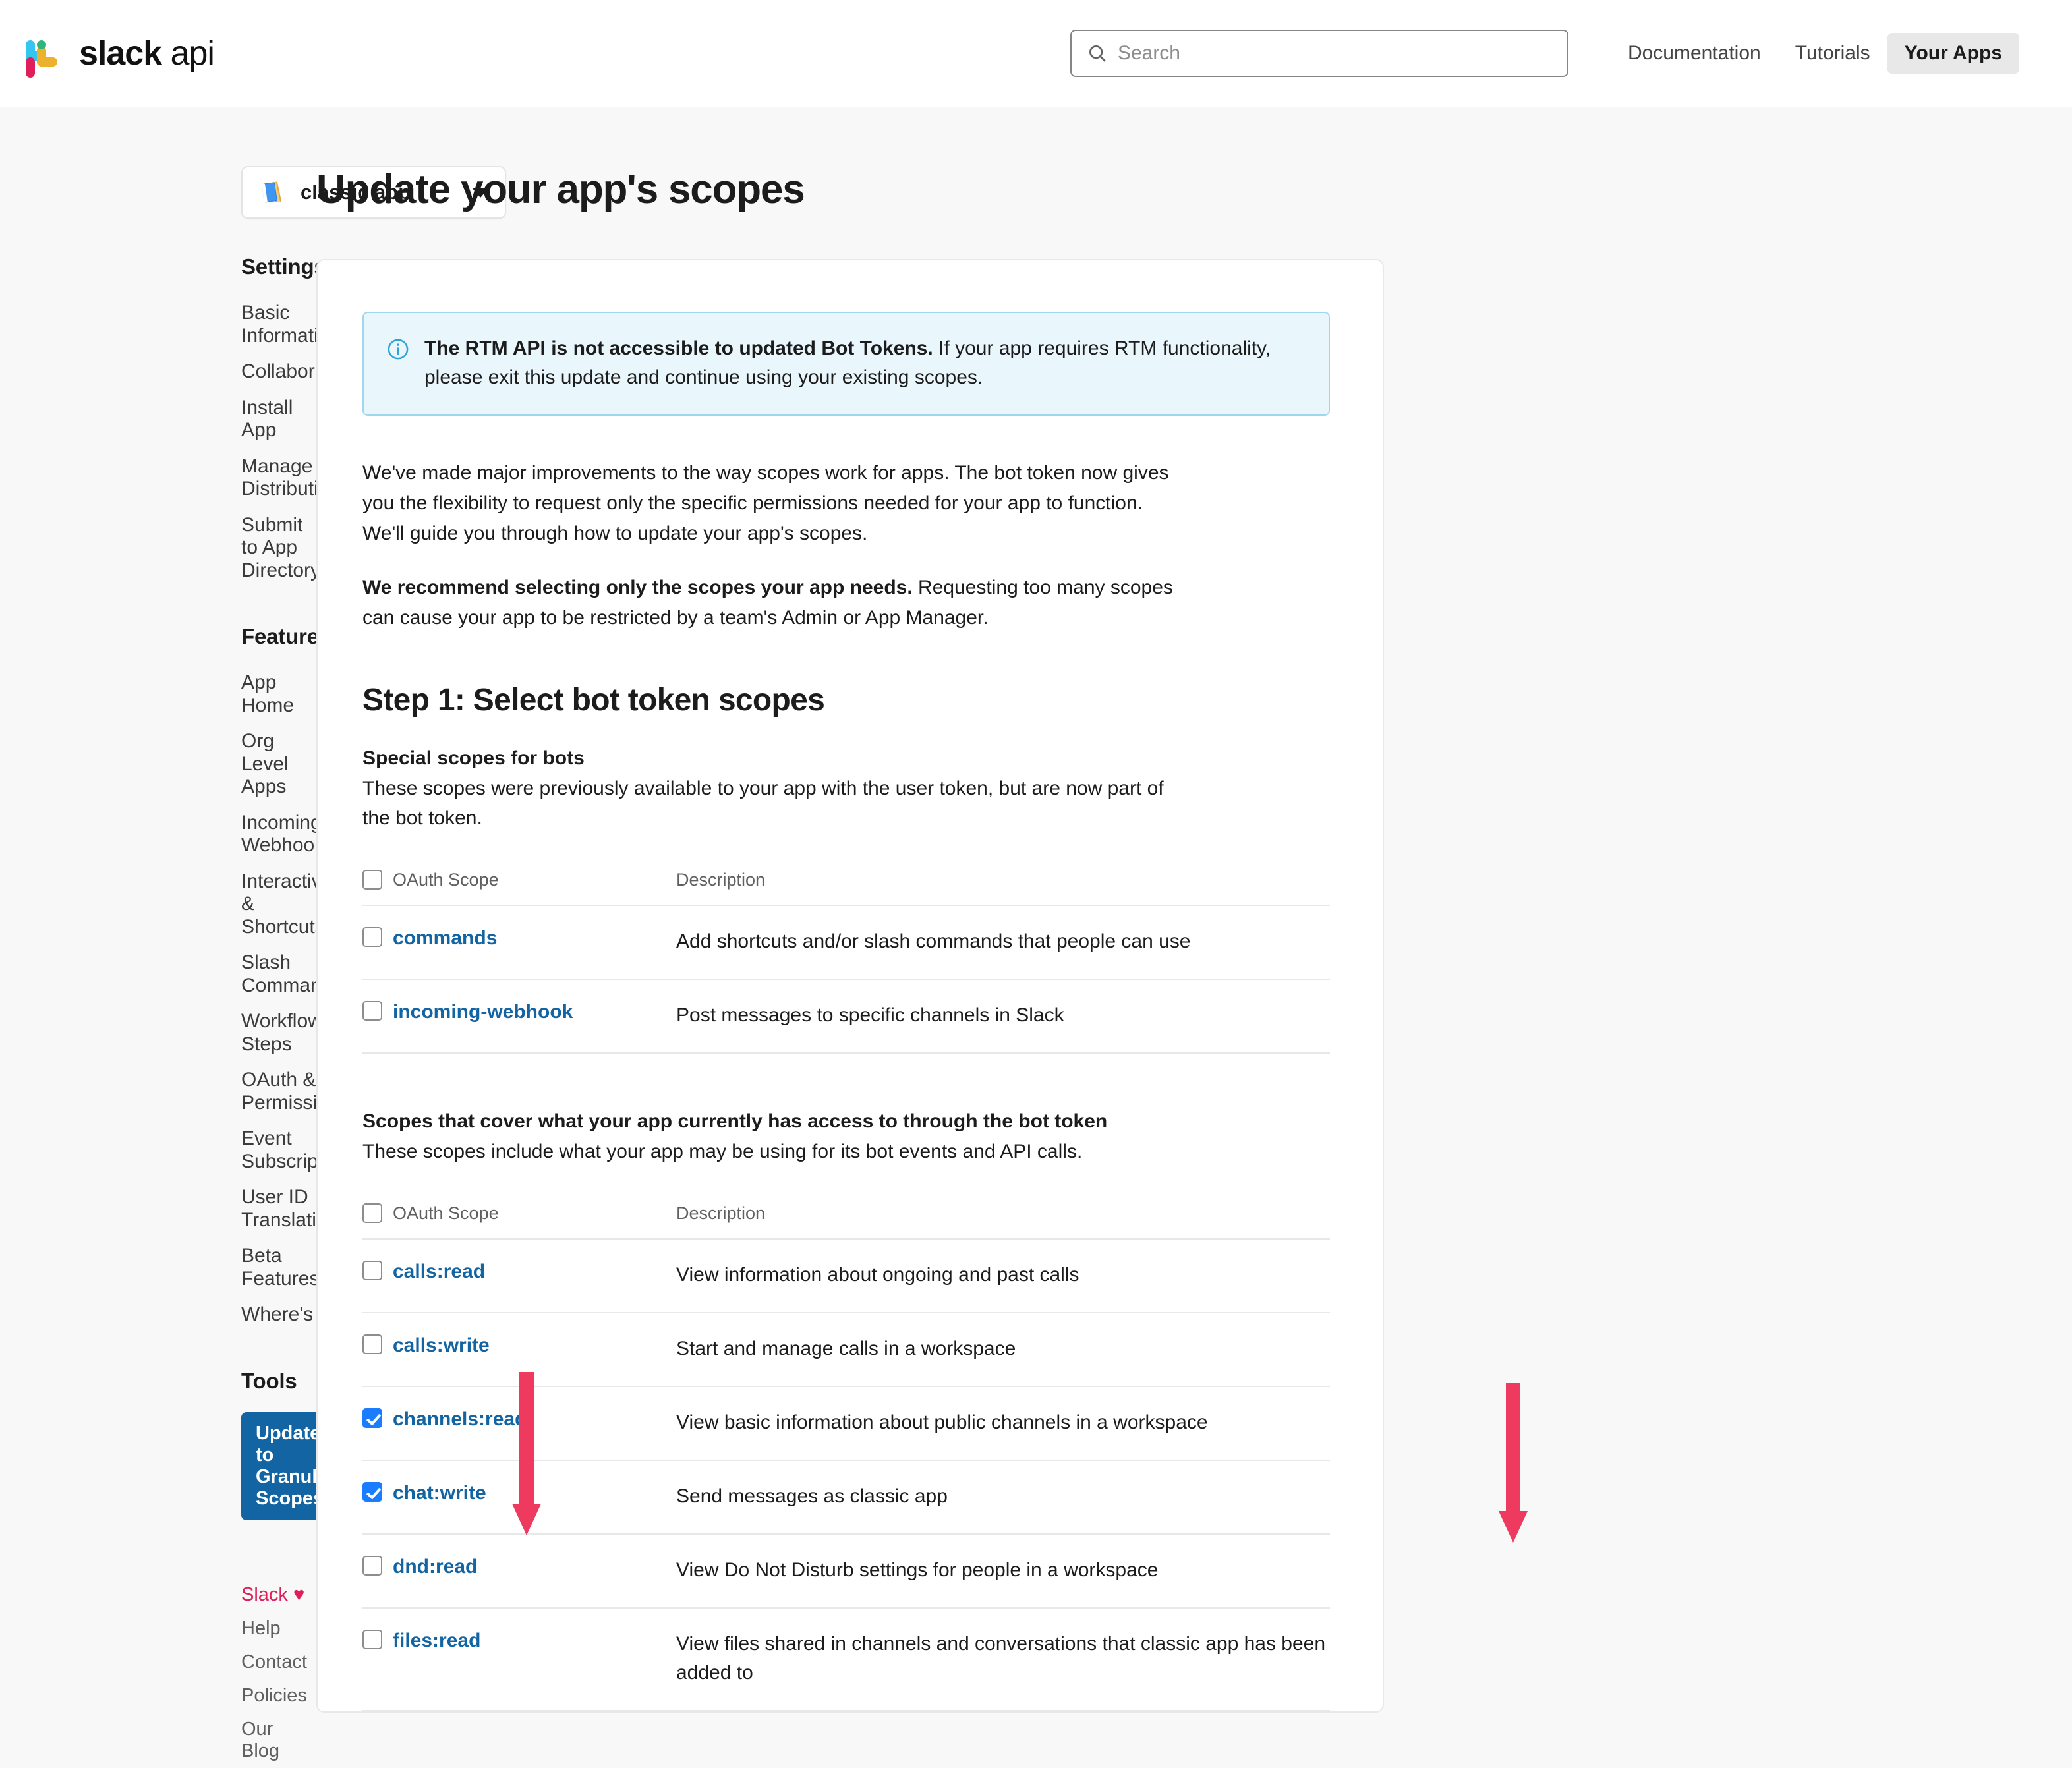 This screenshot has width=2072, height=1768. Describe the element at coordinates (398, 349) in the screenshot. I see `info-circle-icon` at that location.